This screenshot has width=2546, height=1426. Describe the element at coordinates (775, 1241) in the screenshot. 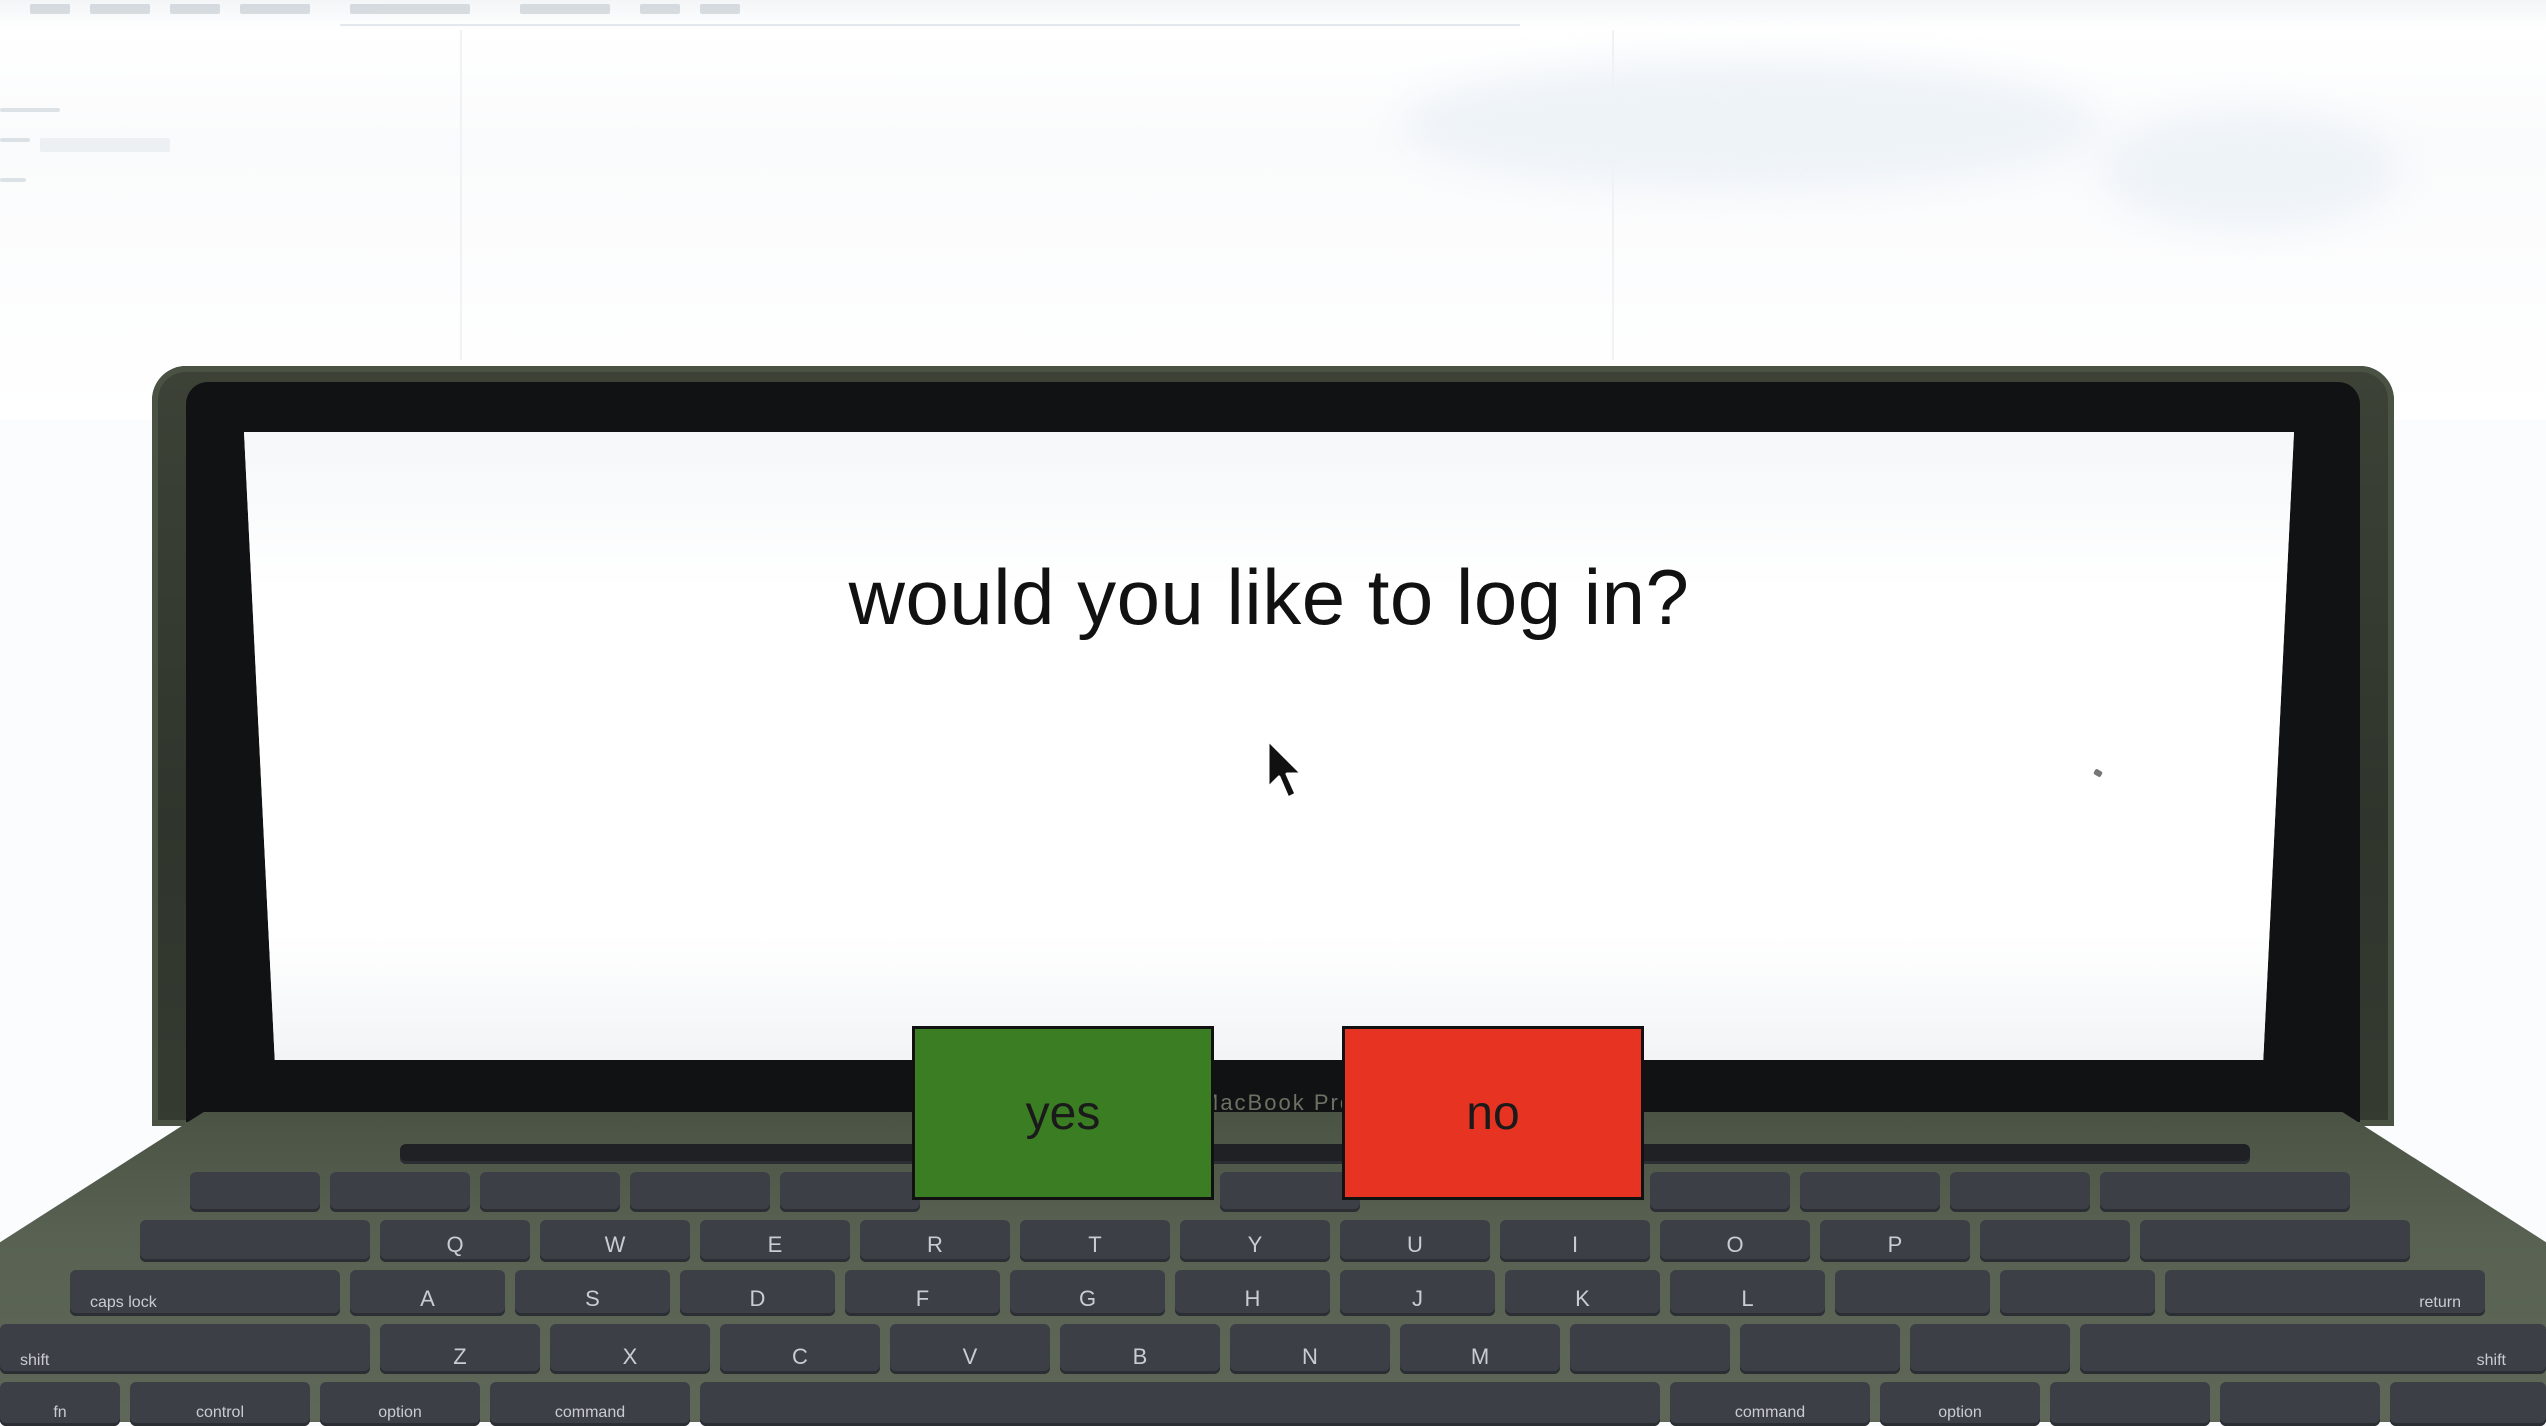

I see `key: E` at that location.